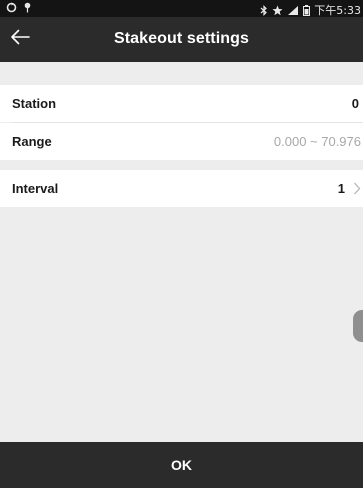  I want to click on range-label: Range, so click(32, 141).